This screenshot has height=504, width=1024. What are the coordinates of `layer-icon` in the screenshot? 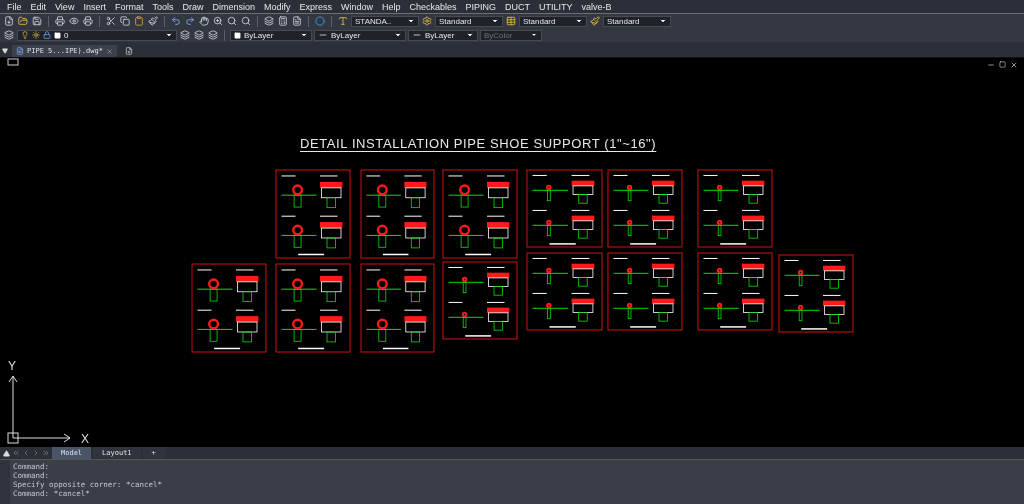 It's located at (213, 35).